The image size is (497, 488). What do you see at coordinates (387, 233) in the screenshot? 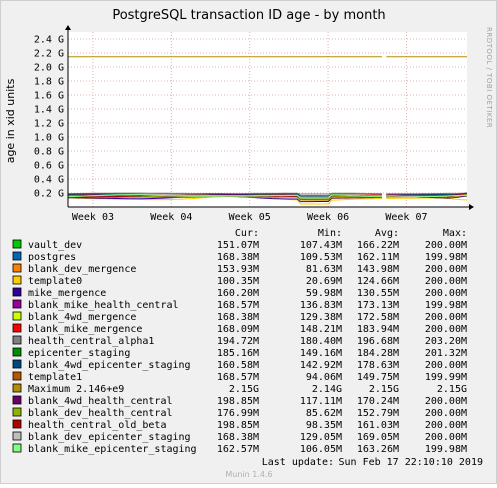
I see `legend-header-avg: Avg:` at bounding box center [387, 233].